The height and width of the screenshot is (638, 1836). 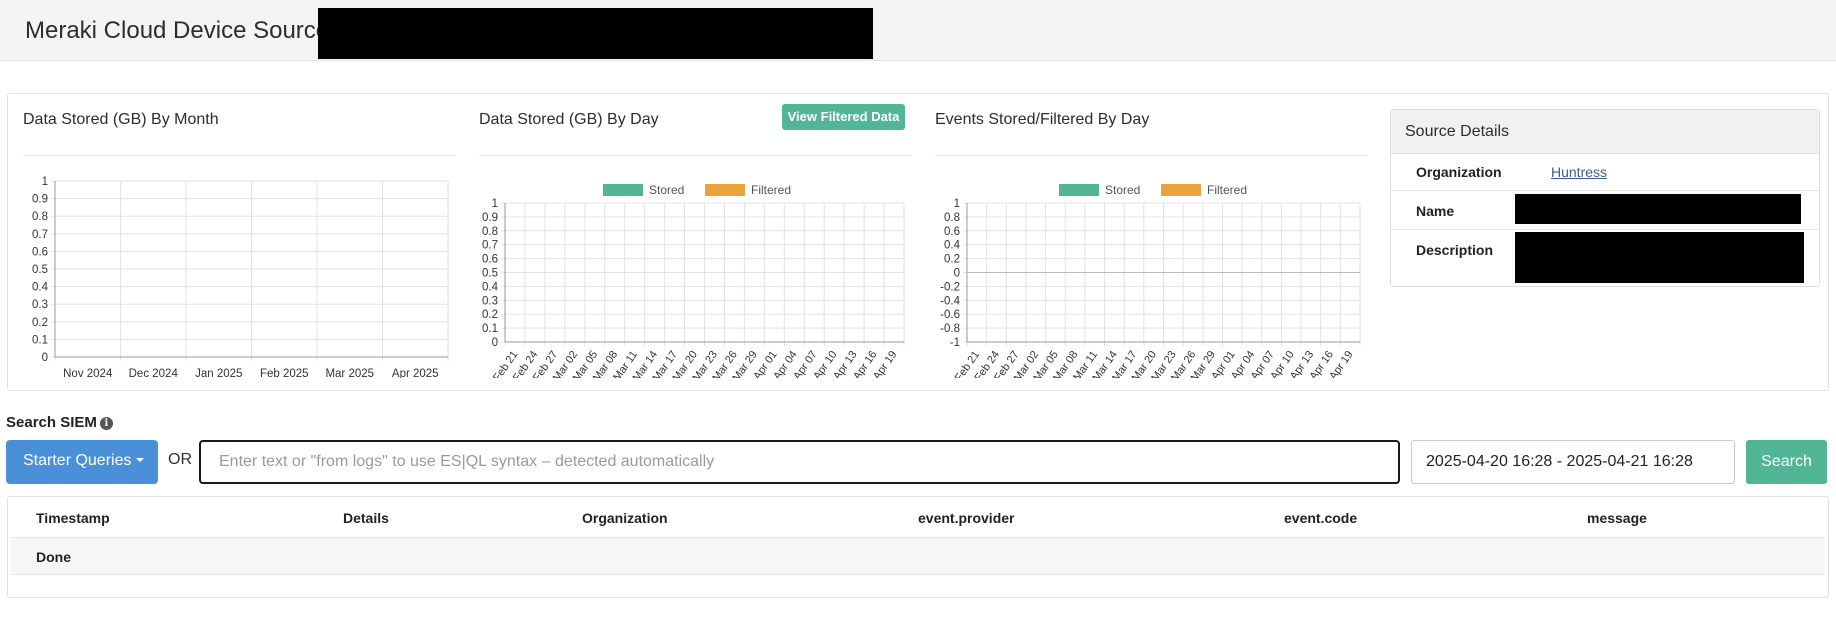 What do you see at coordinates (1659, 257) in the screenshot?
I see `redacted-description-value` at bounding box center [1659, 257].